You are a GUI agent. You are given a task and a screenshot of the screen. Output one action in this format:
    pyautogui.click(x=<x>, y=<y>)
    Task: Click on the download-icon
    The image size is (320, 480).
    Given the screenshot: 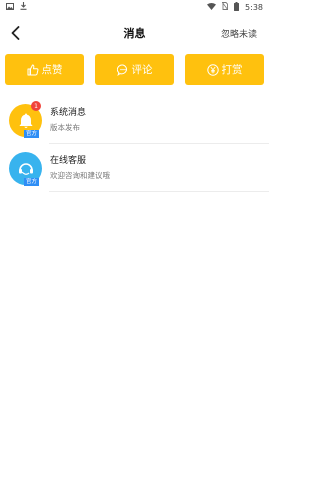 What is the action you would take?
    pyautogui.click(x=23, y=7)
    